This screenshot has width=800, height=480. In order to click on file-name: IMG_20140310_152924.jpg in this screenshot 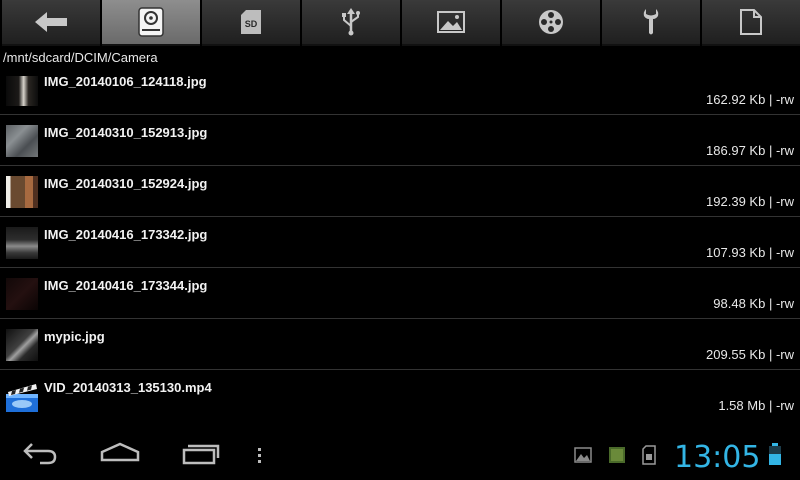, I will do `click(126, 183)`.